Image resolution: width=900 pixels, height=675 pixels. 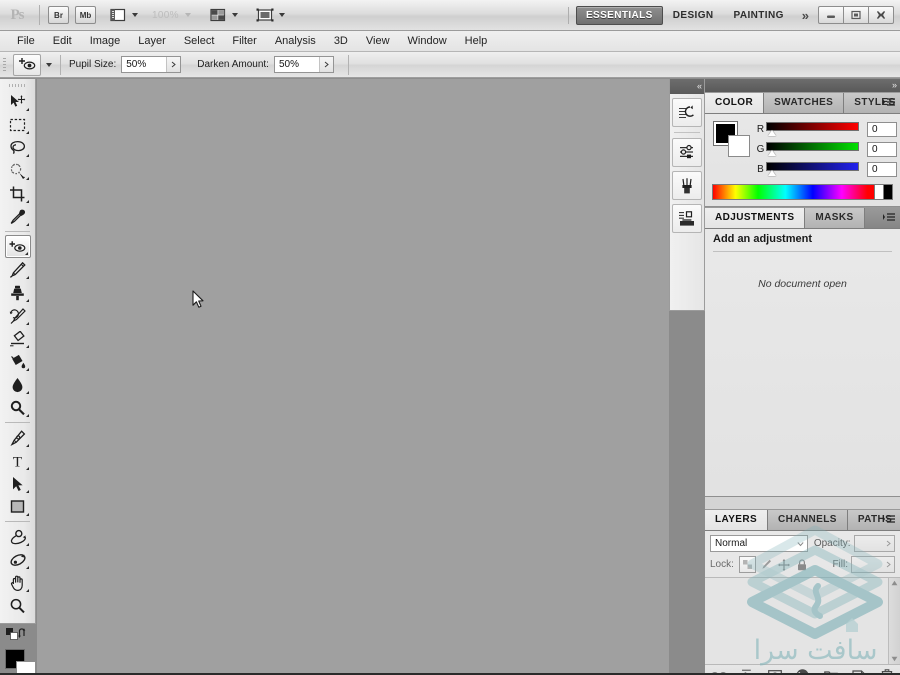 I want to click on 3d-orbit-flyout-triangle-icon, so click(x=27, y=567).